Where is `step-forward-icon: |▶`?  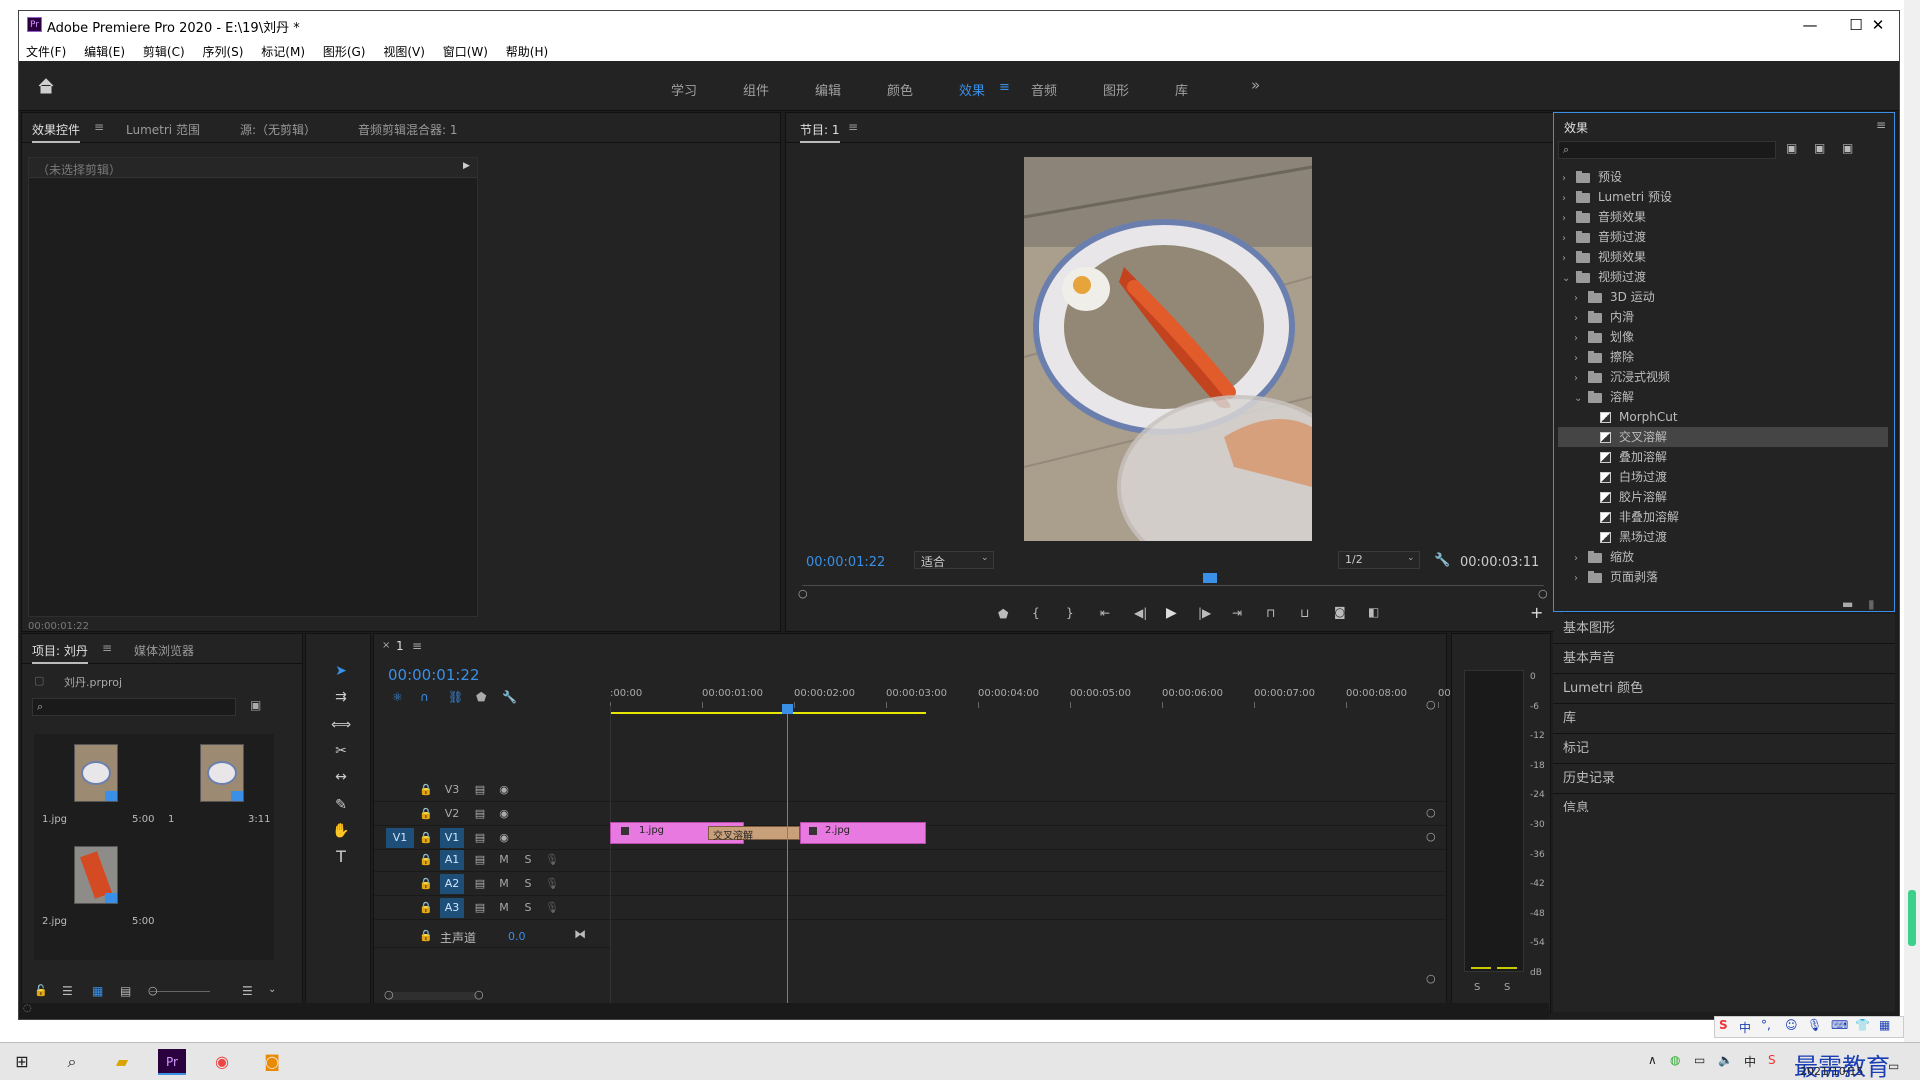
step-forward-icon: |▶ is located at coordinates (1204, 613).